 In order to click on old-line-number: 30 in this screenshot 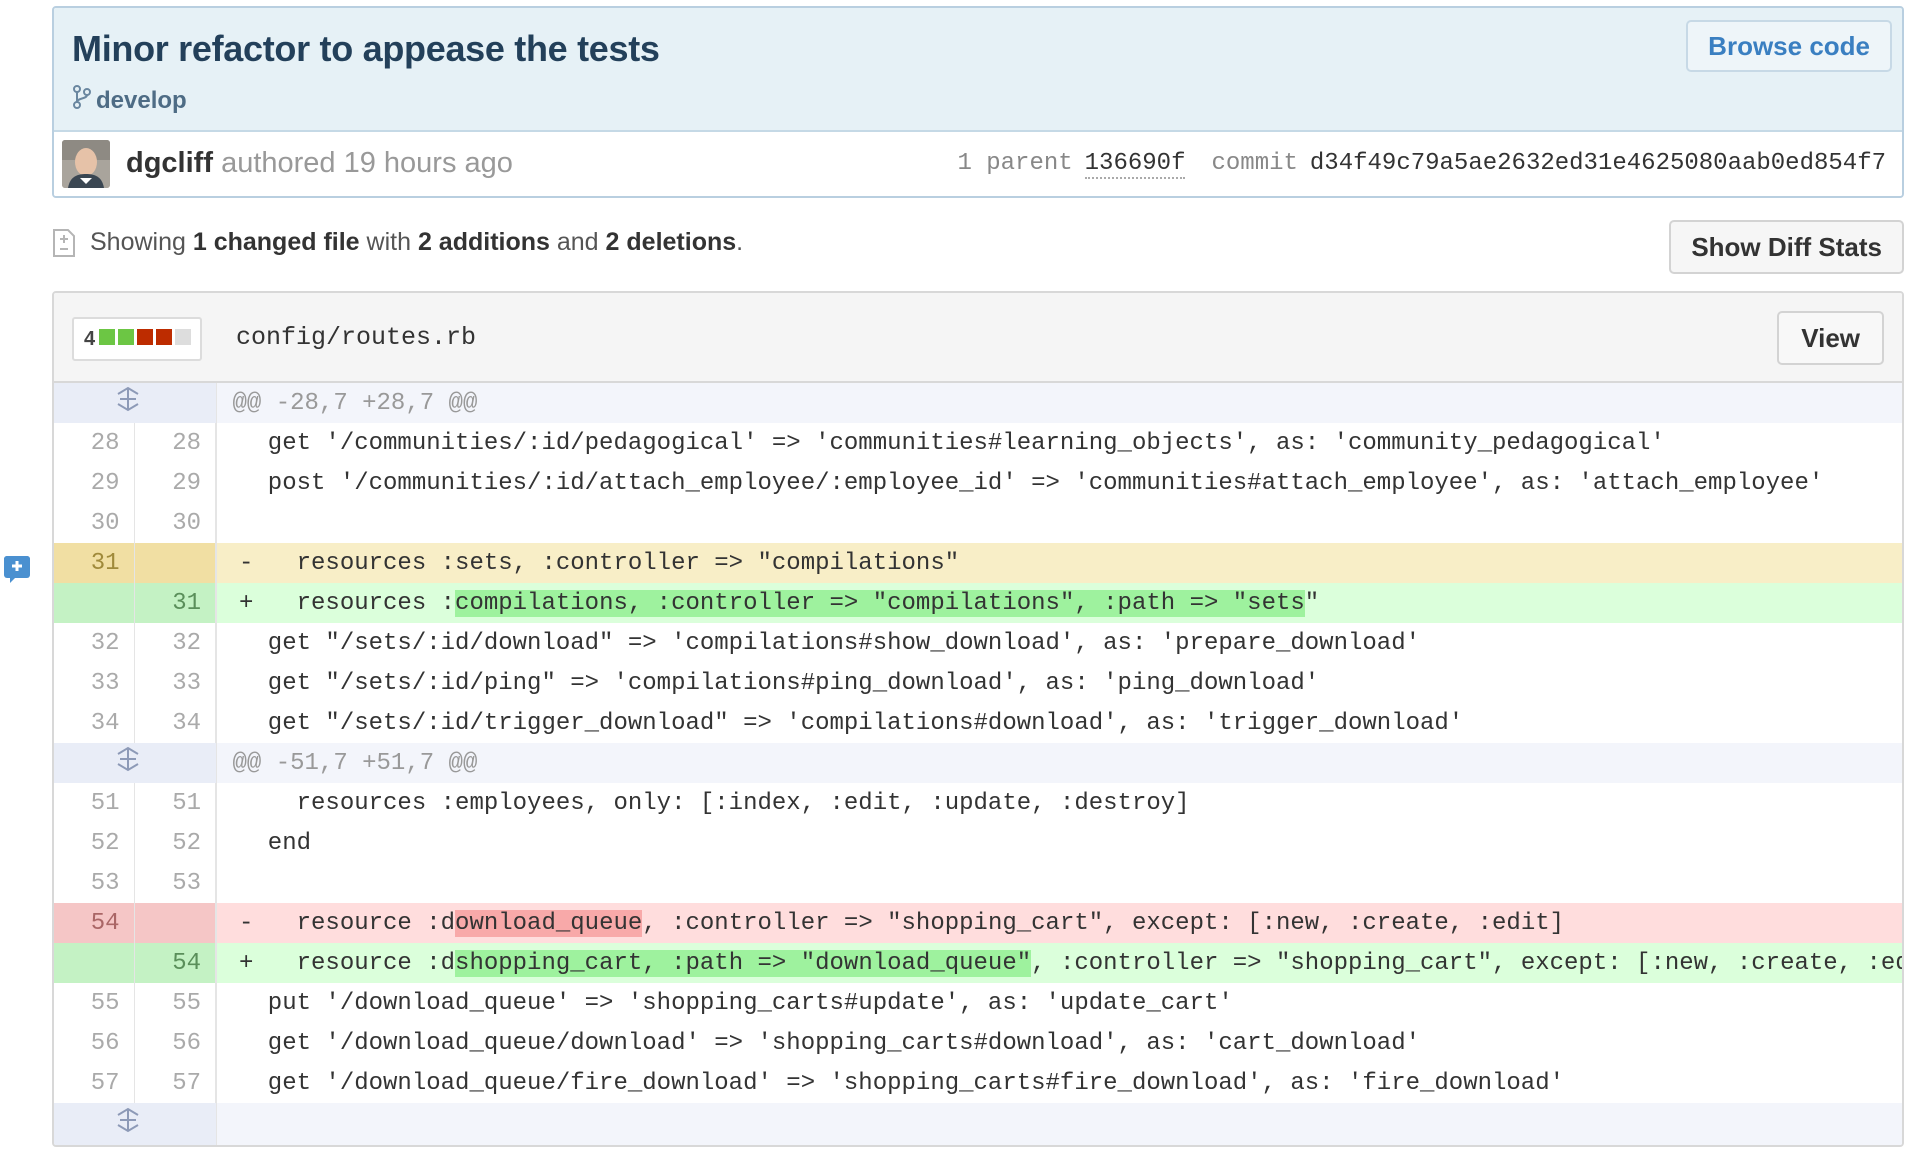, I will do `click(94, 523)`.